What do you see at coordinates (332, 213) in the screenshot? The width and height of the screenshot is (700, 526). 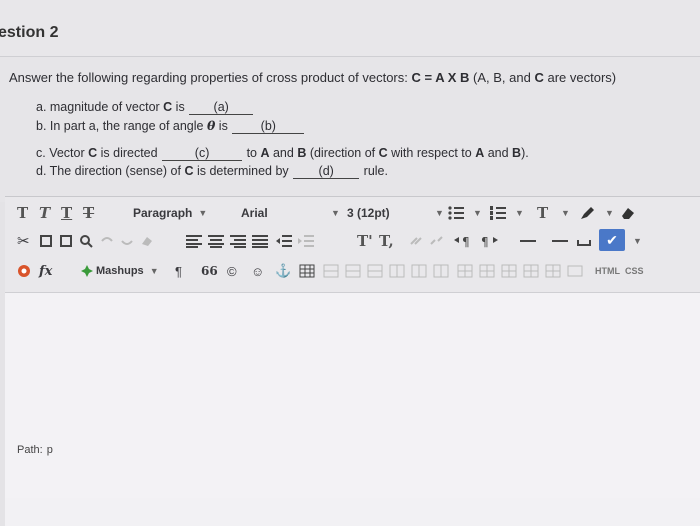 I see `font-select-caret: ▼` at bounding box center [332, 213].